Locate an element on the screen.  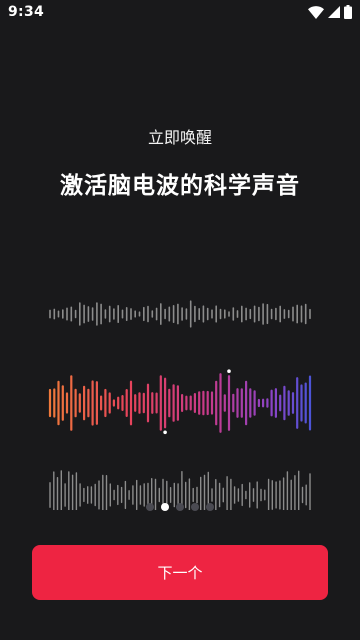
status-icons is located at coordinates (330, 12).